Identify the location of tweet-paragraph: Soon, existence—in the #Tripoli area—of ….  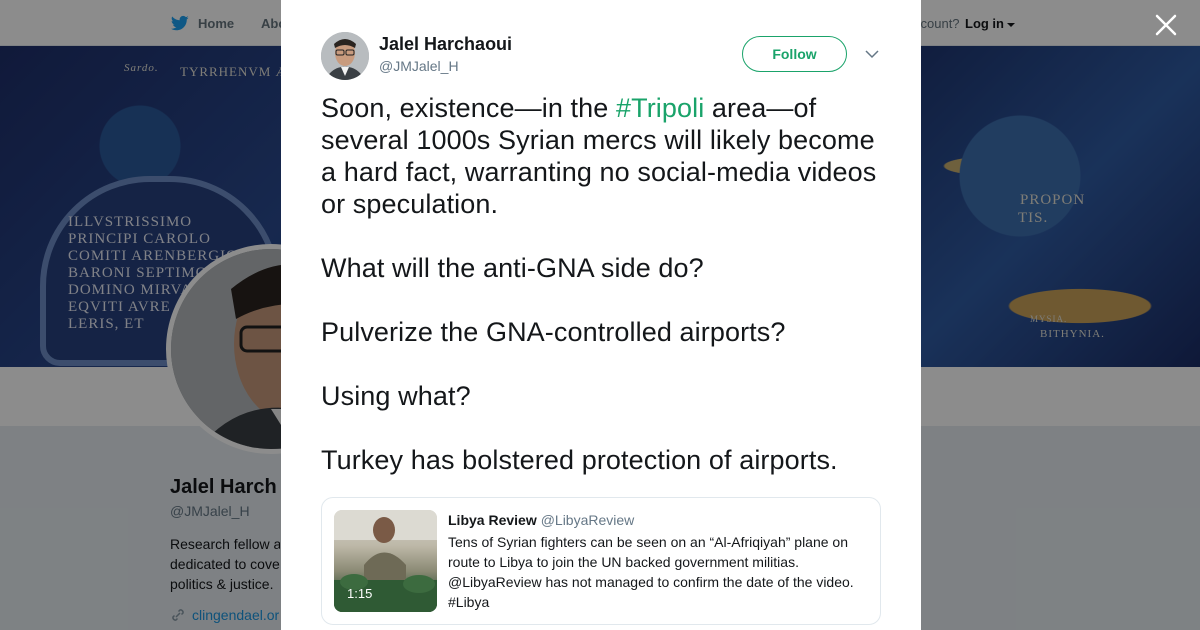
(606, 156).